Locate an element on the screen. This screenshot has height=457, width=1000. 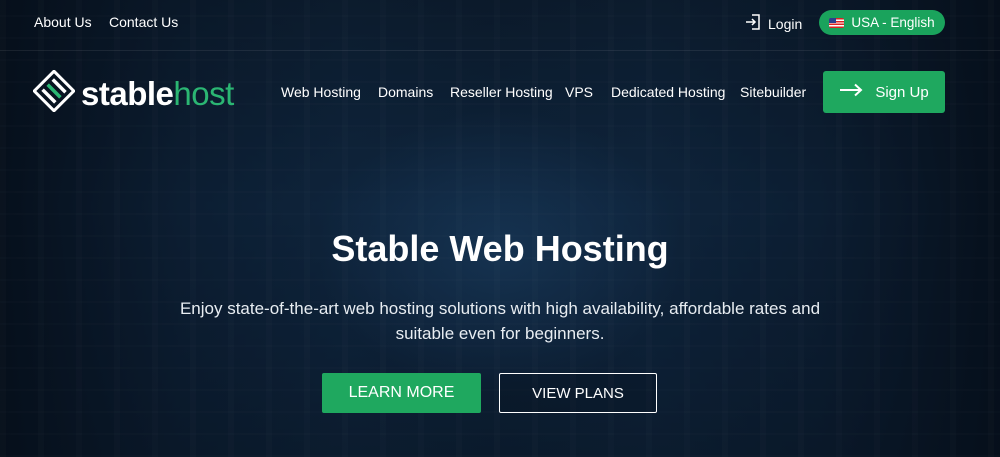
logo-mark-icon is located at coordinates (54, 93).